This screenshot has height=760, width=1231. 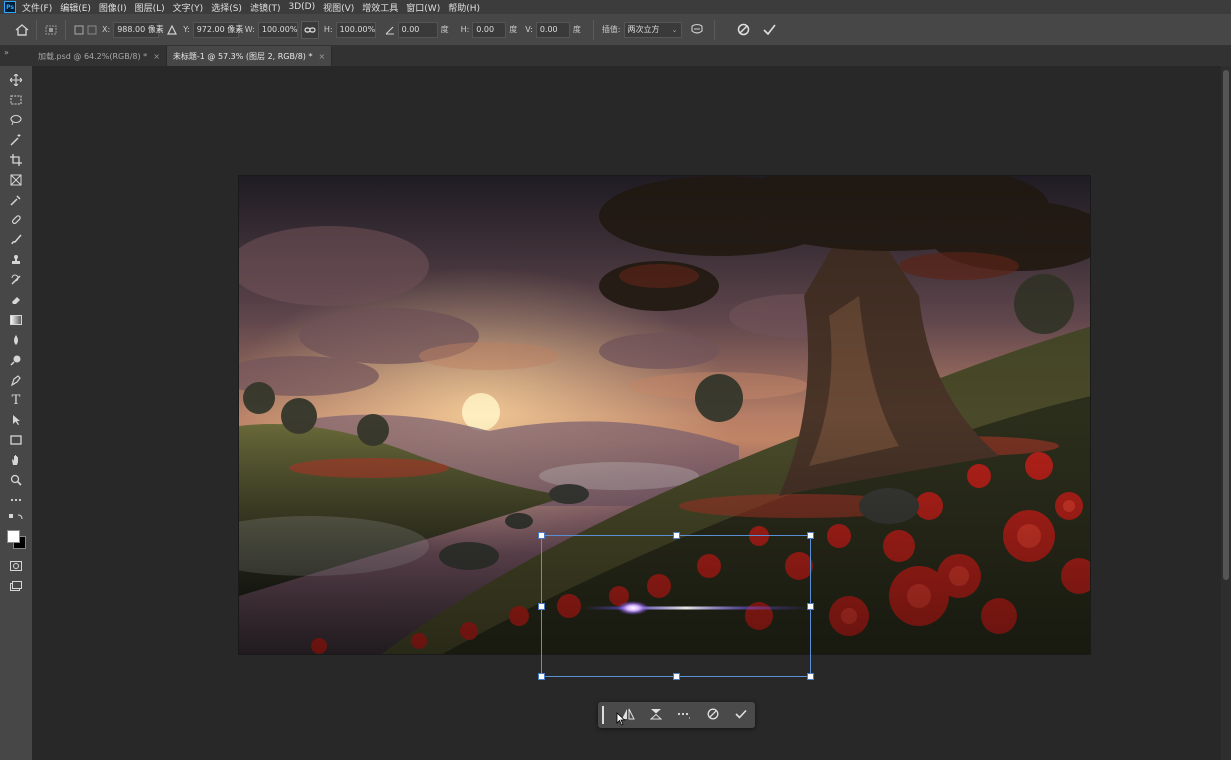 What do you see at coordinates (676, 535) in the screenshot?
I see `transform-handle-top-center` at bounding box center [676, 535].